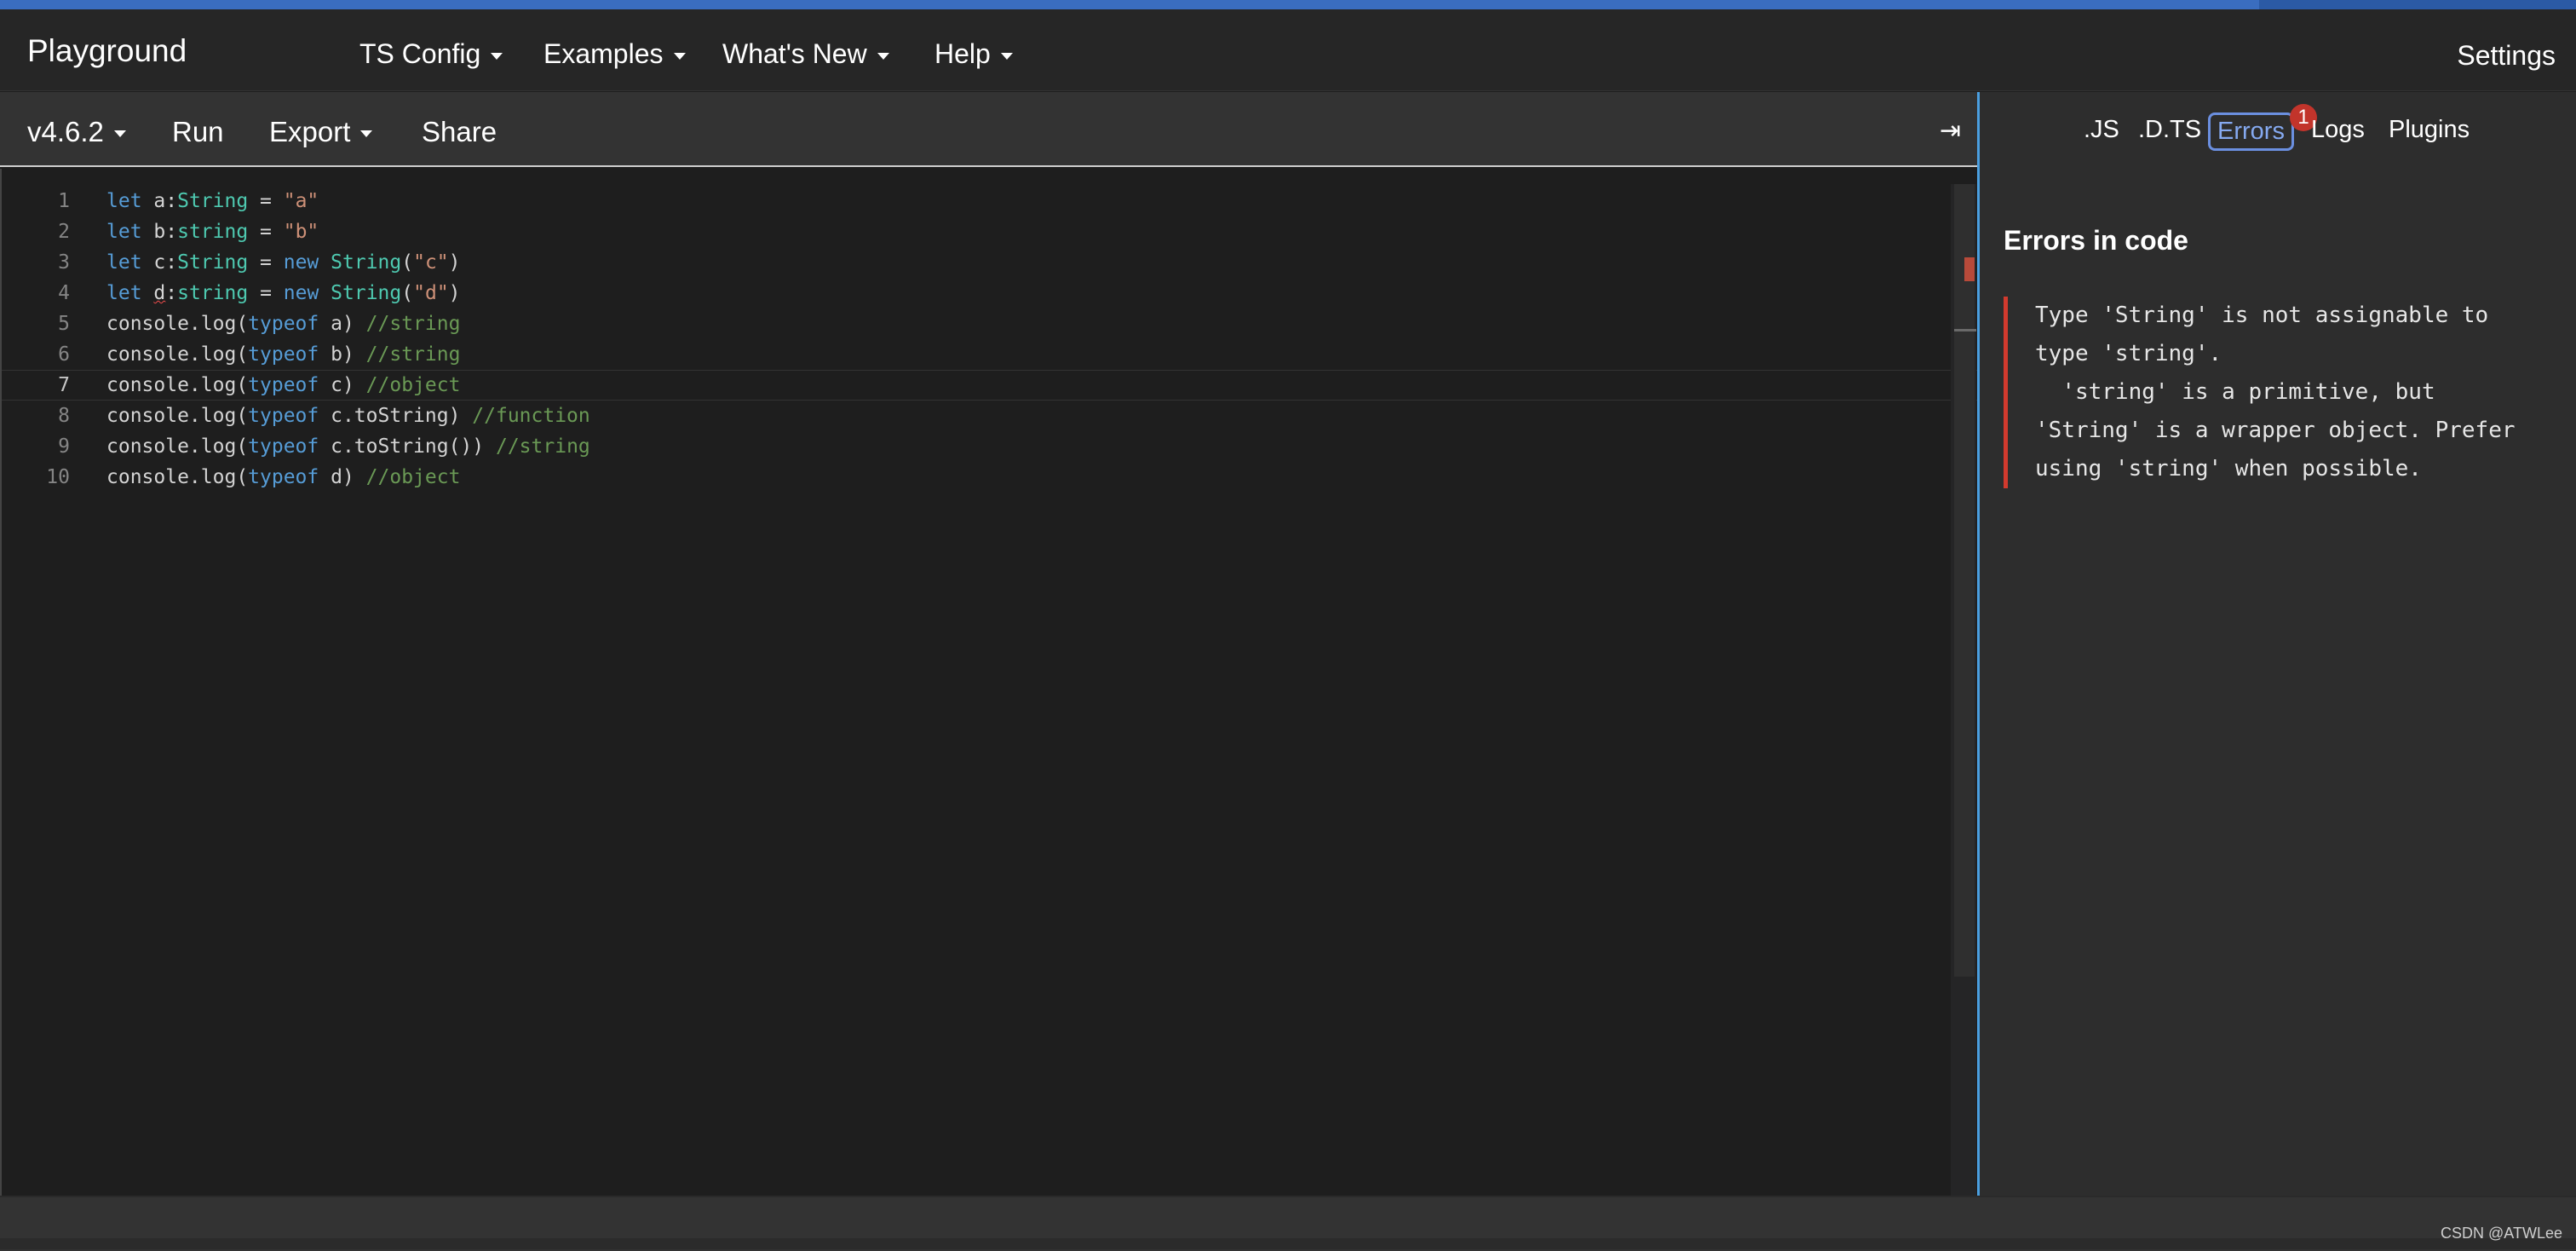  Describe the element at coordinates (1026, 263) in the screenshot. I see `code-line: let c:String = new String("c")` at that location.